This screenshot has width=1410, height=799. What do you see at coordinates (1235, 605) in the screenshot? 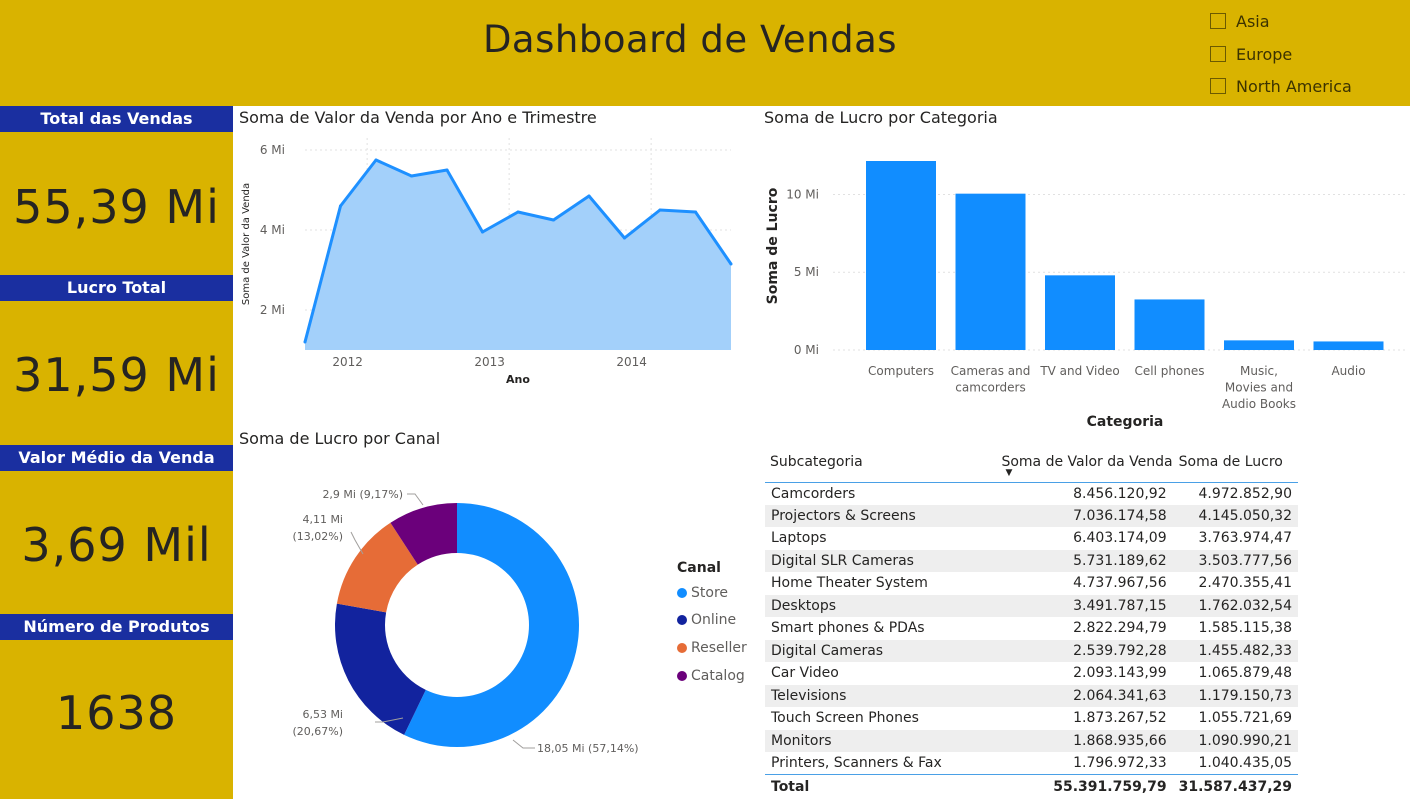
I see `cell-lucro: 1.762.032,54` at bounding box center [1235, 605].